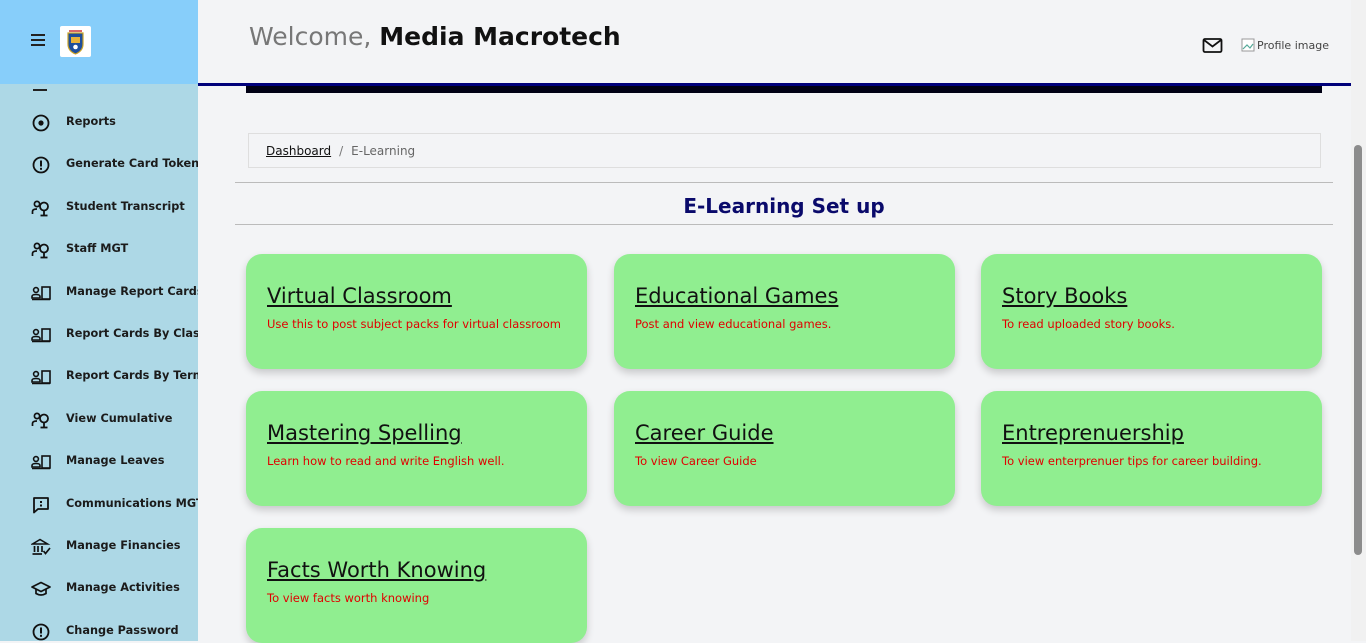 The height and width of the screenshot is (643, 1366). I want to click on sidebar-item-label: Report Cards By Class, so click(132, 333).